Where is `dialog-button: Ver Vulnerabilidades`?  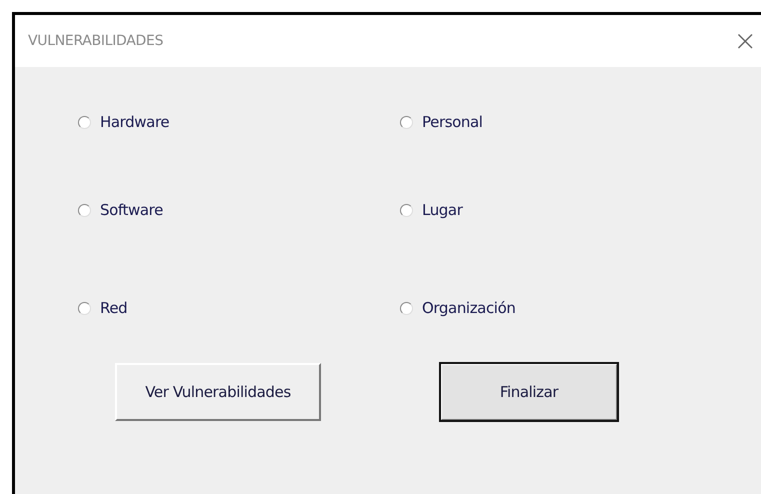 dialog-button: Ver Vulnerabilidades is located at coordinates (218, 392).